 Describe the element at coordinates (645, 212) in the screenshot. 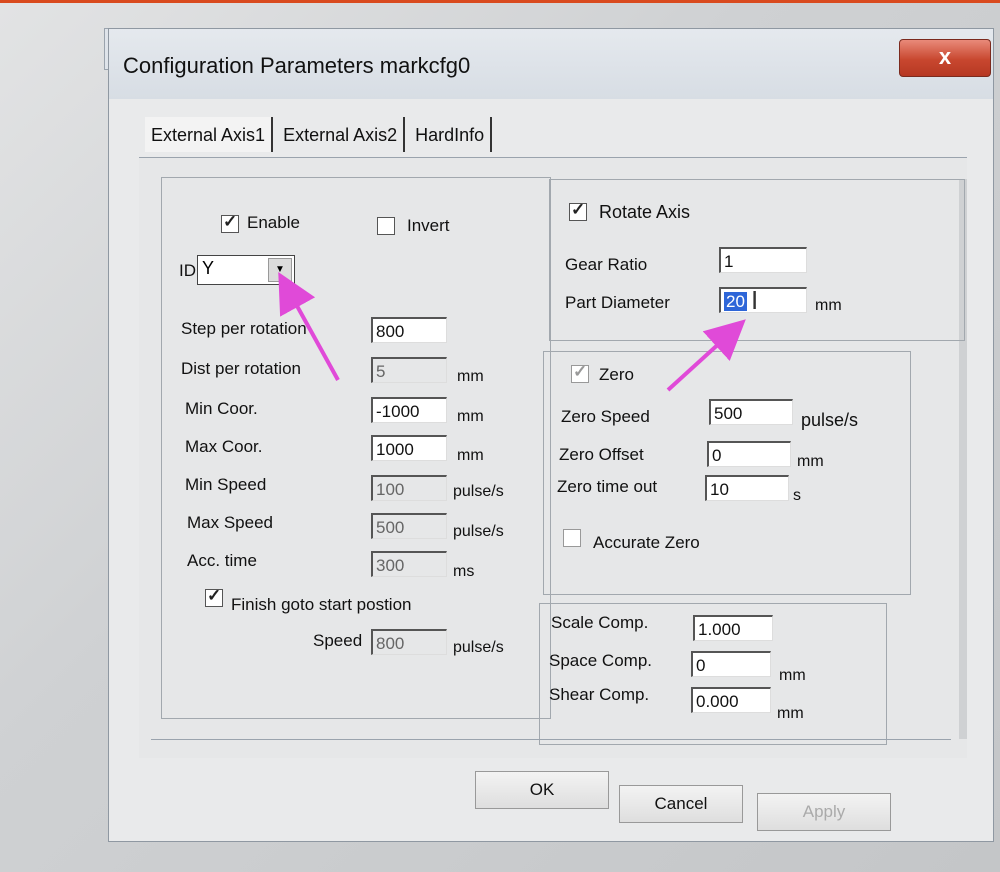

I see `rotate-axis-label: Rotate Axis` at that location.